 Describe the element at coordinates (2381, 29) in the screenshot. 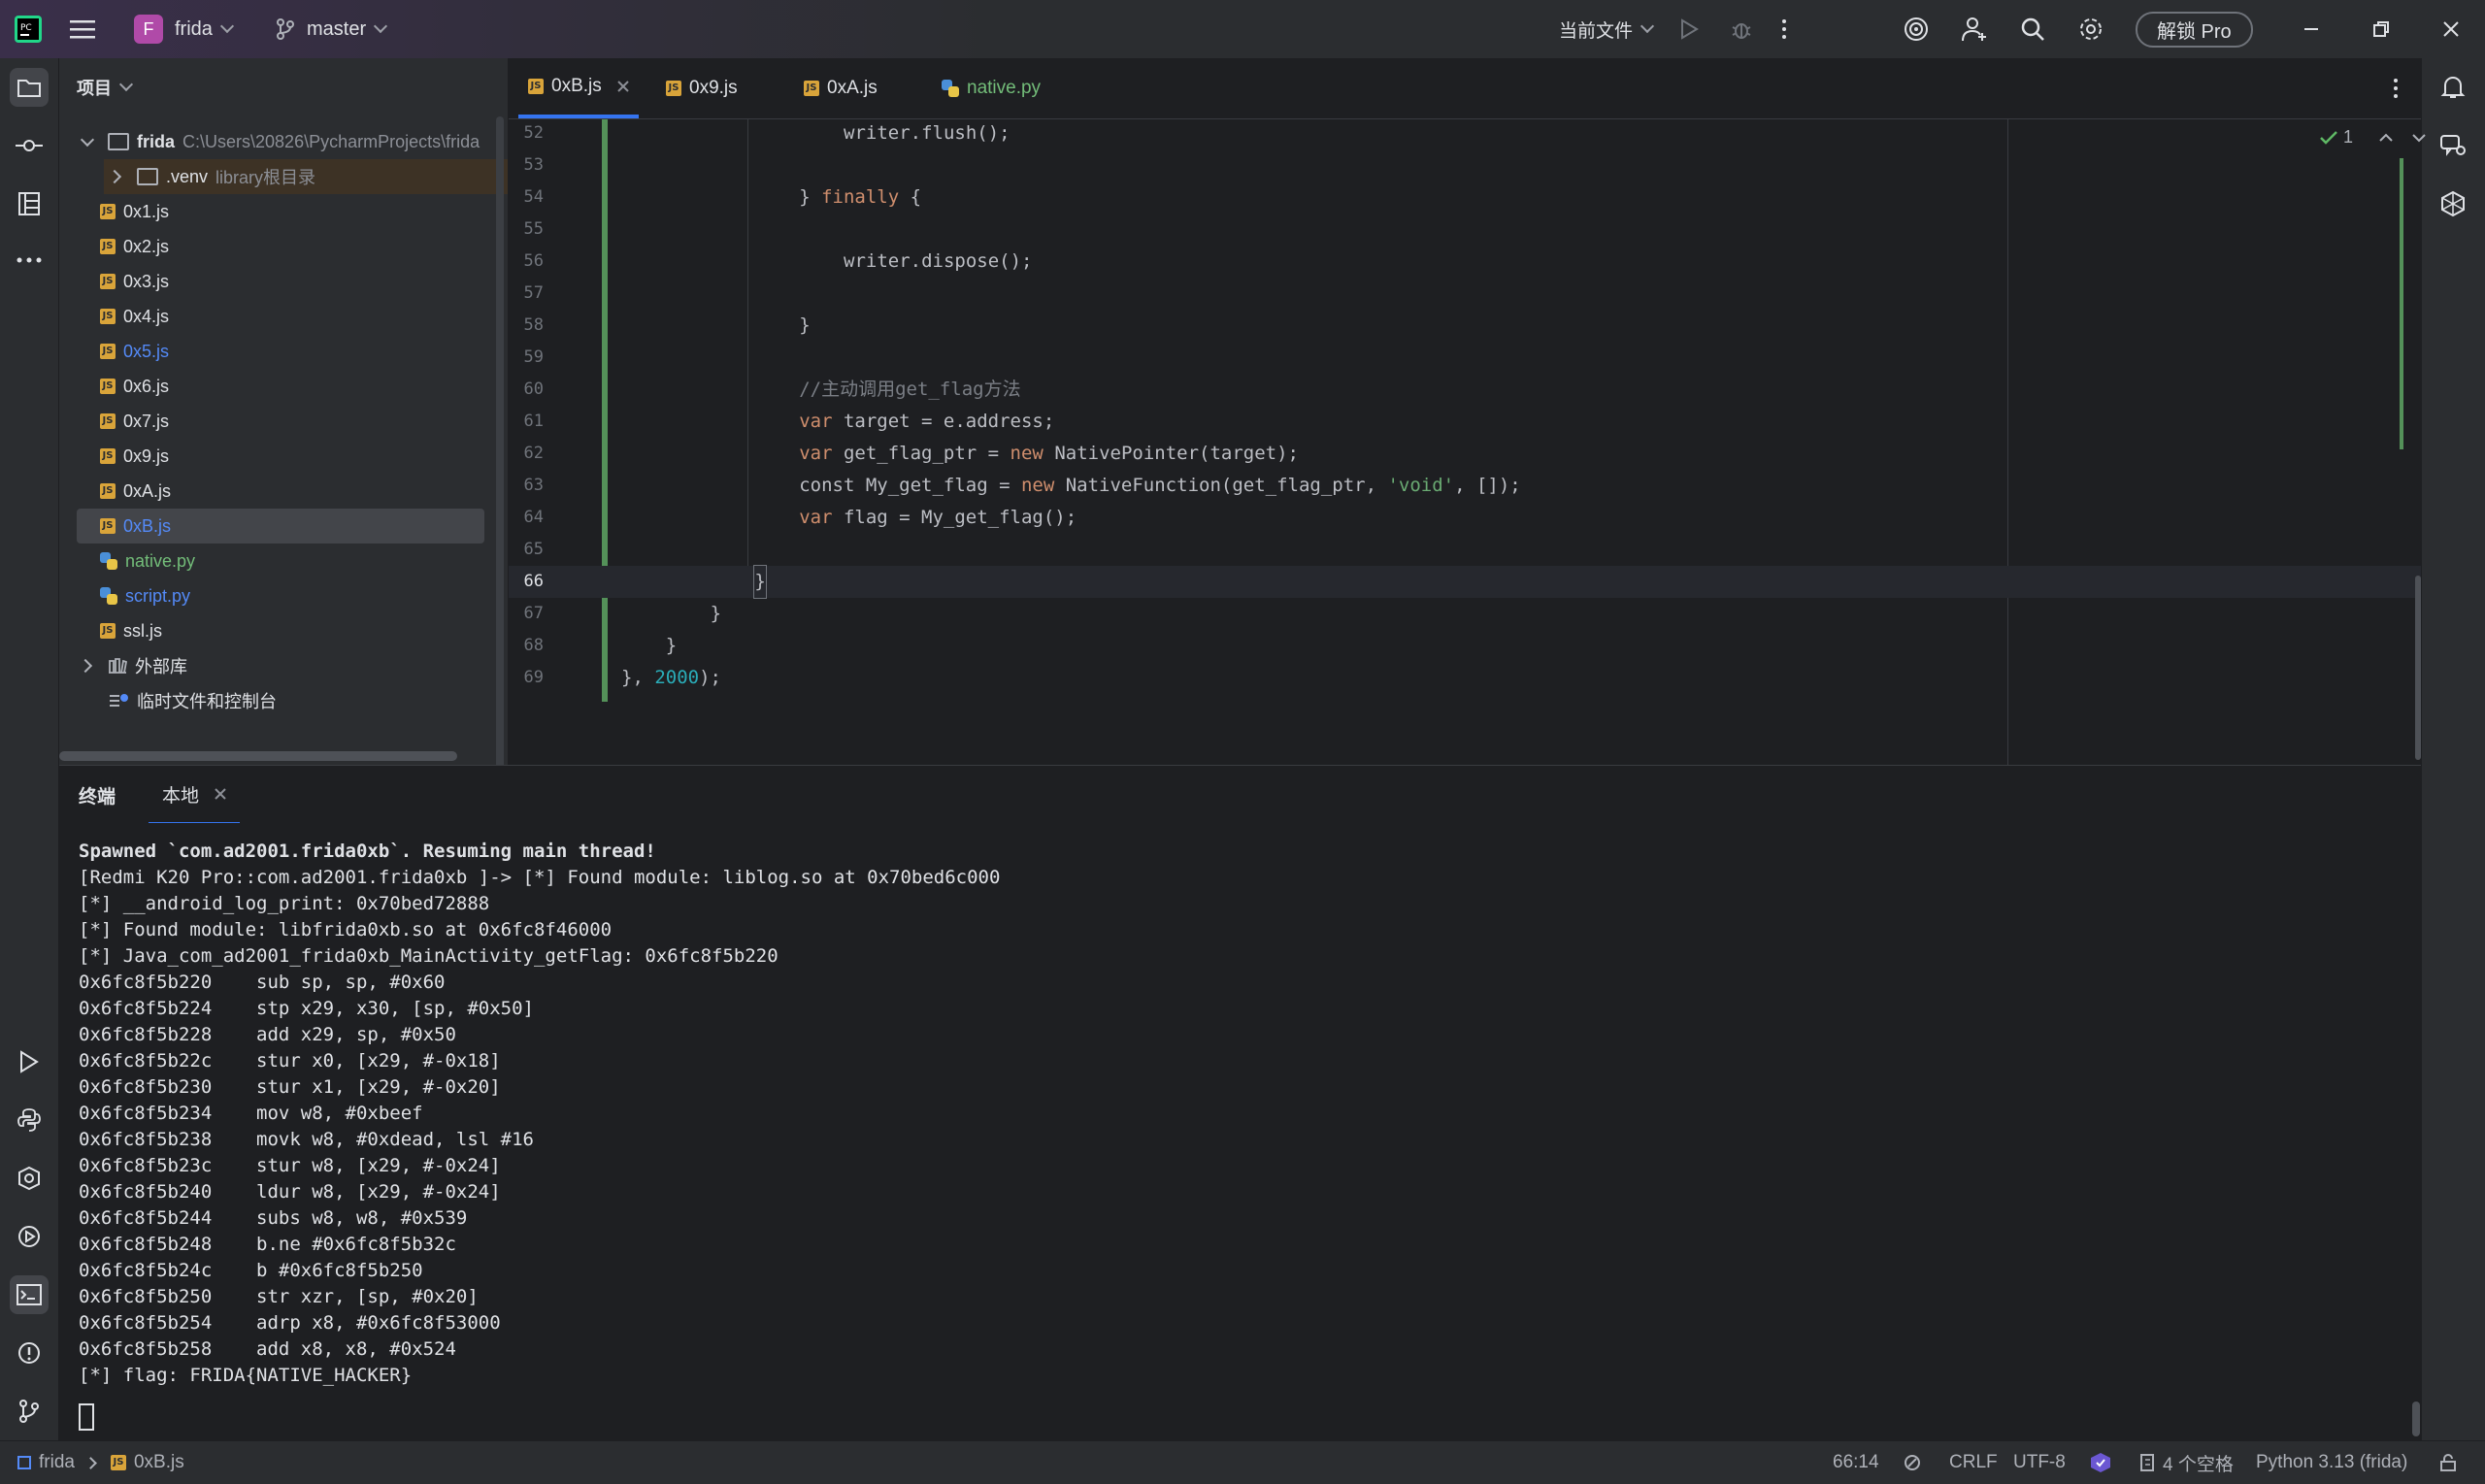

I see `restore-window-icon` at that location.